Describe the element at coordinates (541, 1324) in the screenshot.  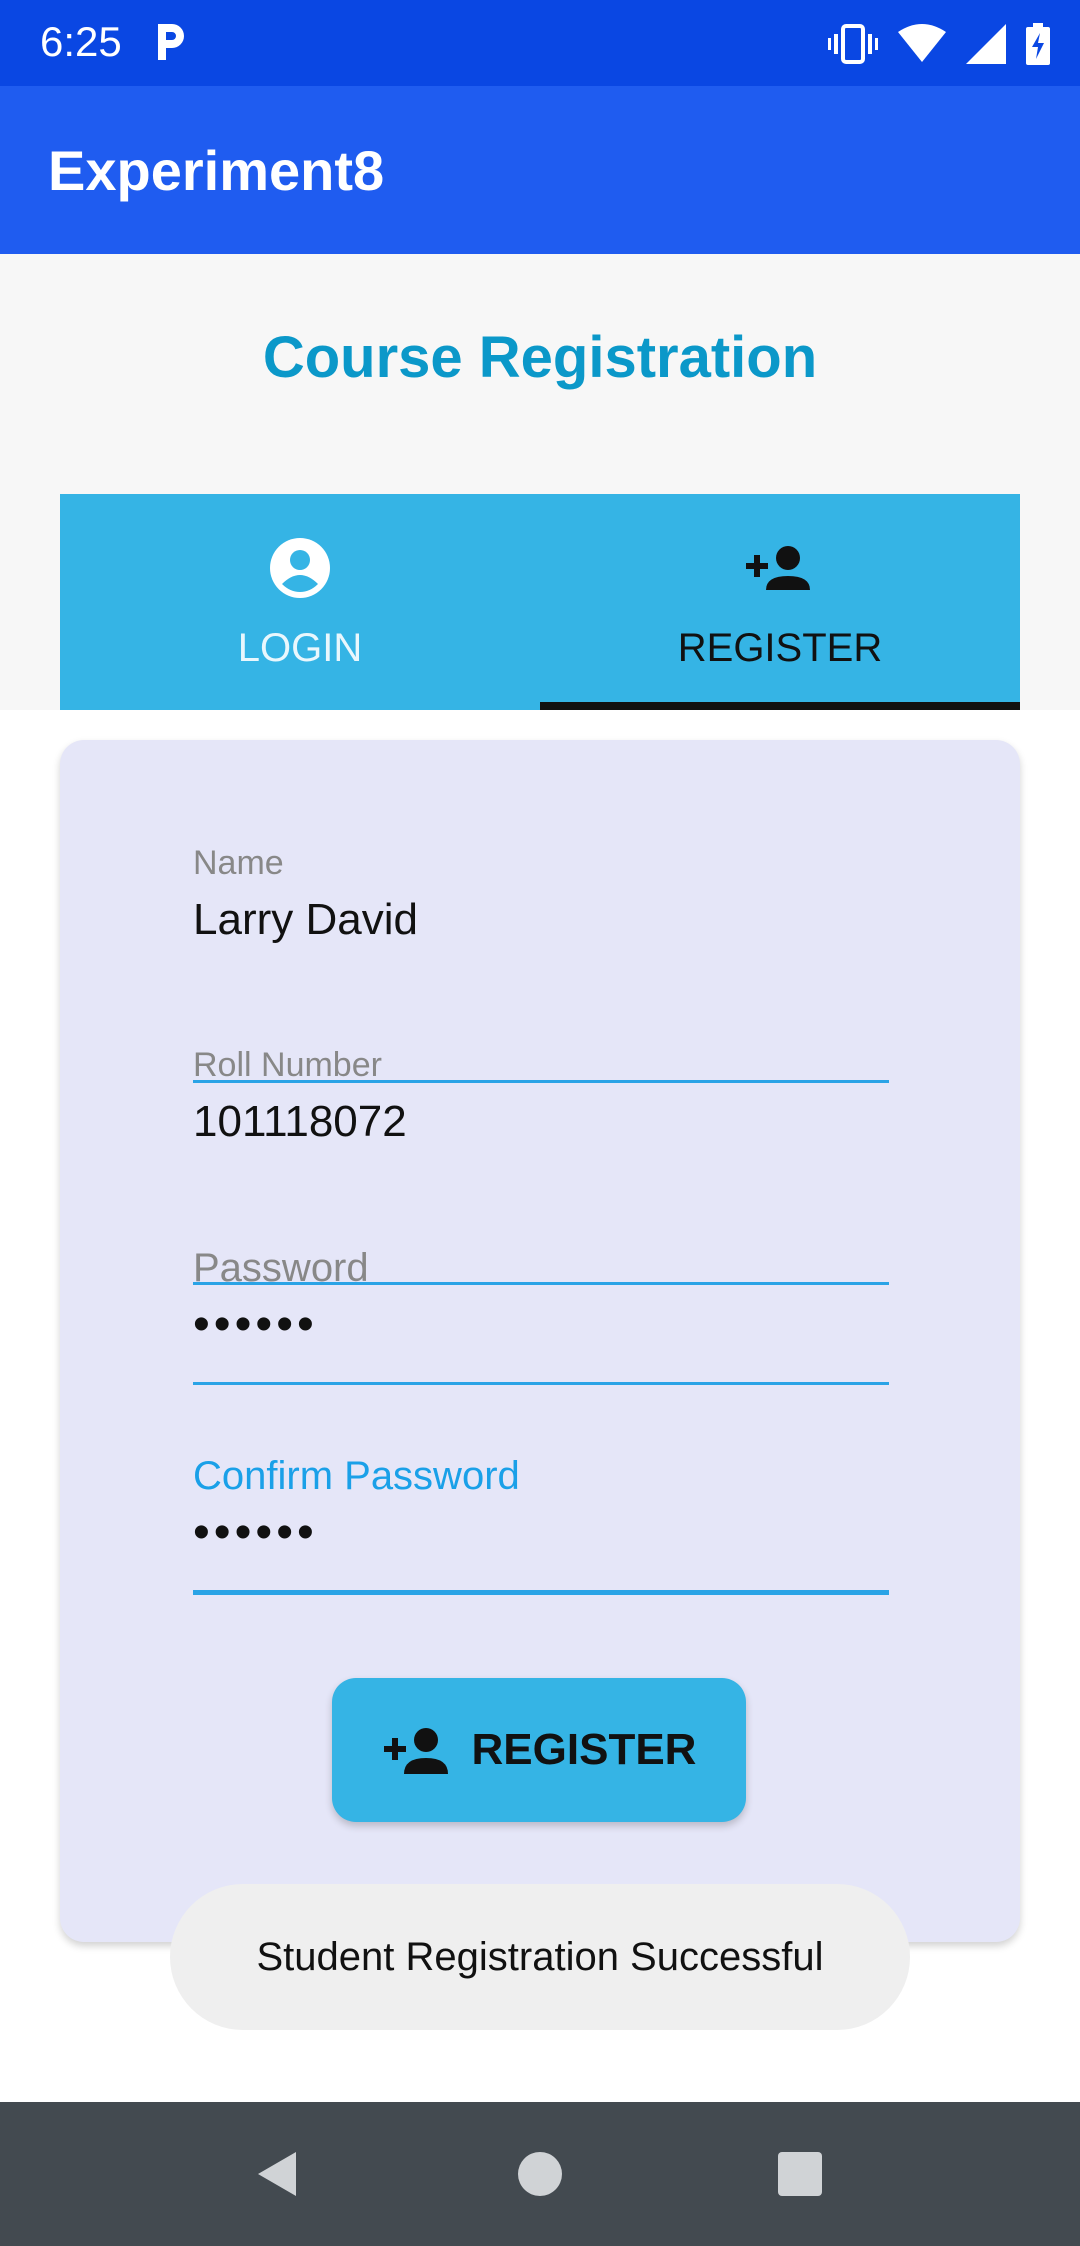
I see `password-input: ••••••` at that location.